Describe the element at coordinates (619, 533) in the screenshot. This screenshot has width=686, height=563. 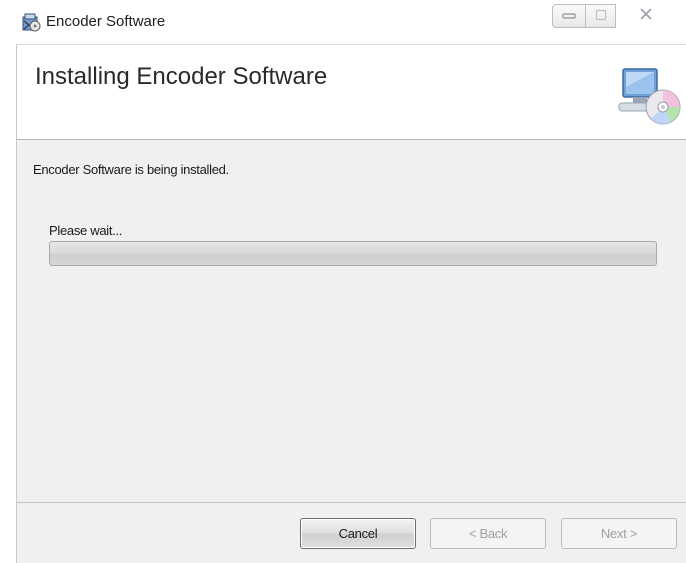
I see `next-button: Next >` at that location.